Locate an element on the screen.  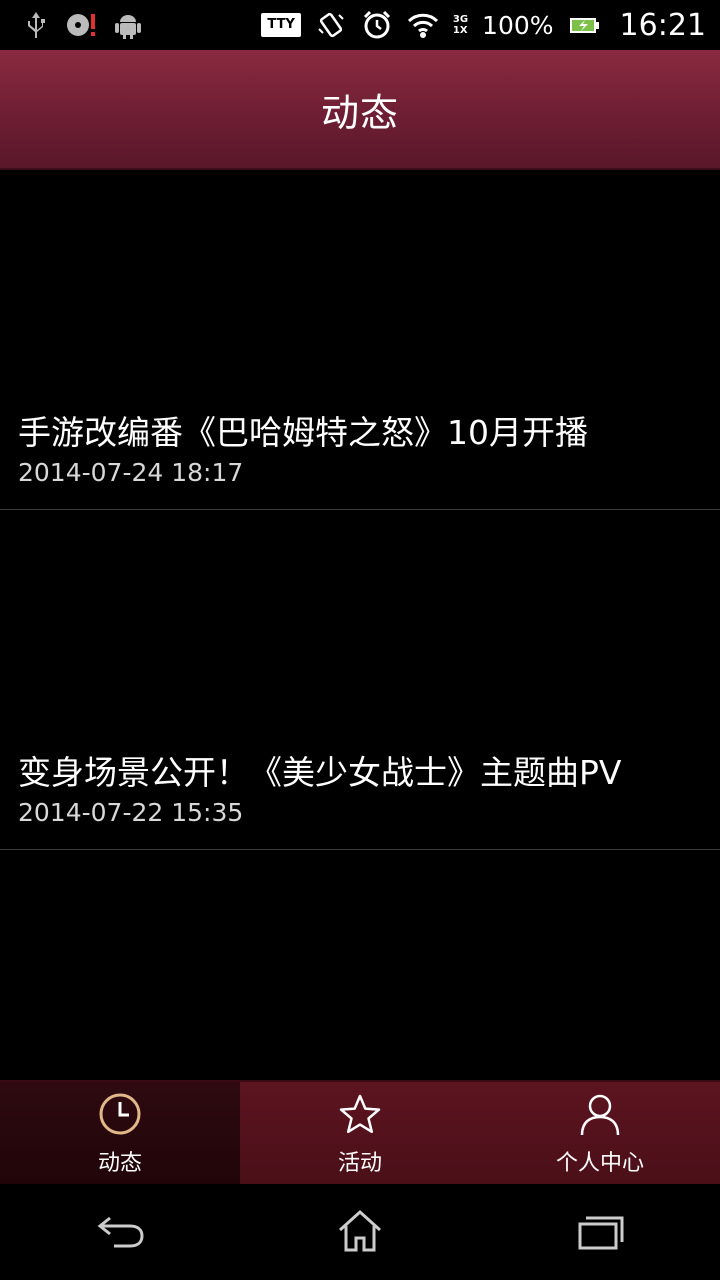
tab-label: 活动 is located at coordinates (359, 1163).